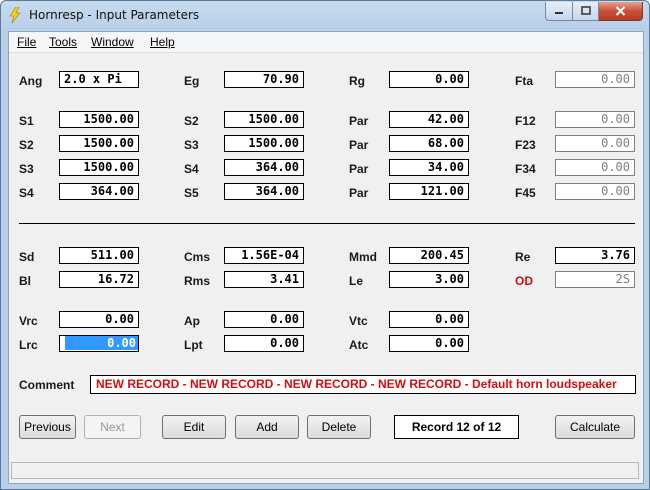 The height and width of the screenshot is (490, 650). Describe the element at coordinates (325, 15) in the screenshot. I see `title-bar: Hornresp - Input Parameters` at that location.